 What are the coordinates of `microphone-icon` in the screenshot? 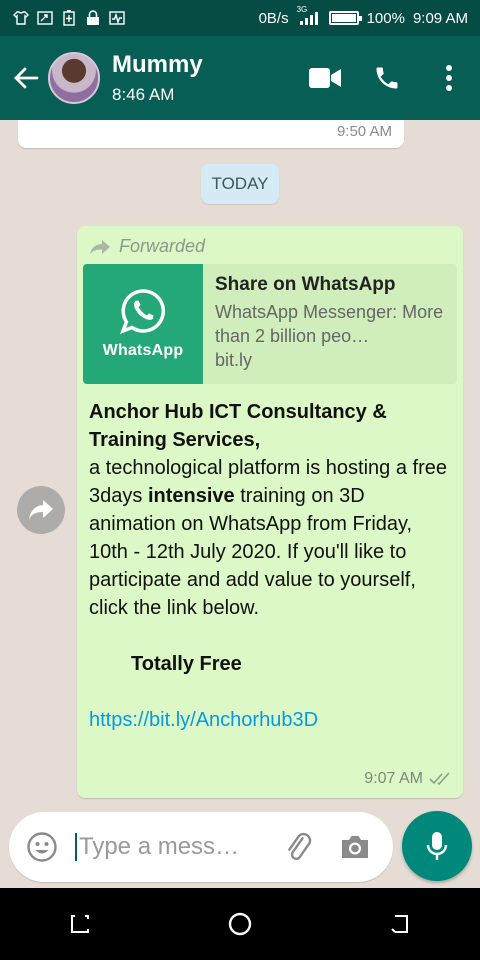 It's located at (437, 846).